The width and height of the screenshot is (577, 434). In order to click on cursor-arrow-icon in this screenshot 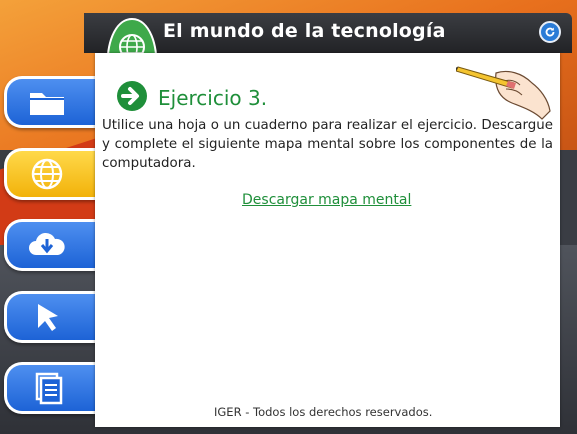, I will do `click(47, 317)`.